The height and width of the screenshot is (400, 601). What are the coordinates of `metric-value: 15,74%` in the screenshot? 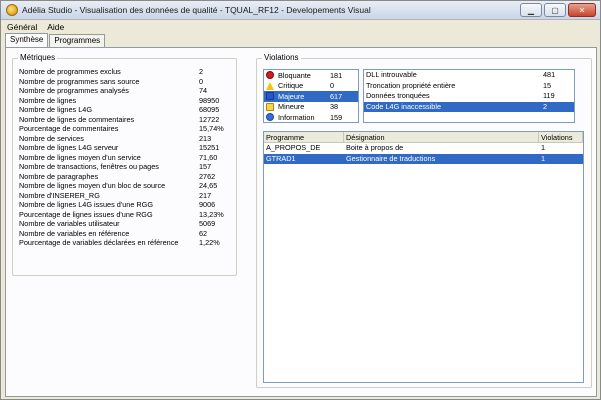 It's located at (211, 128).